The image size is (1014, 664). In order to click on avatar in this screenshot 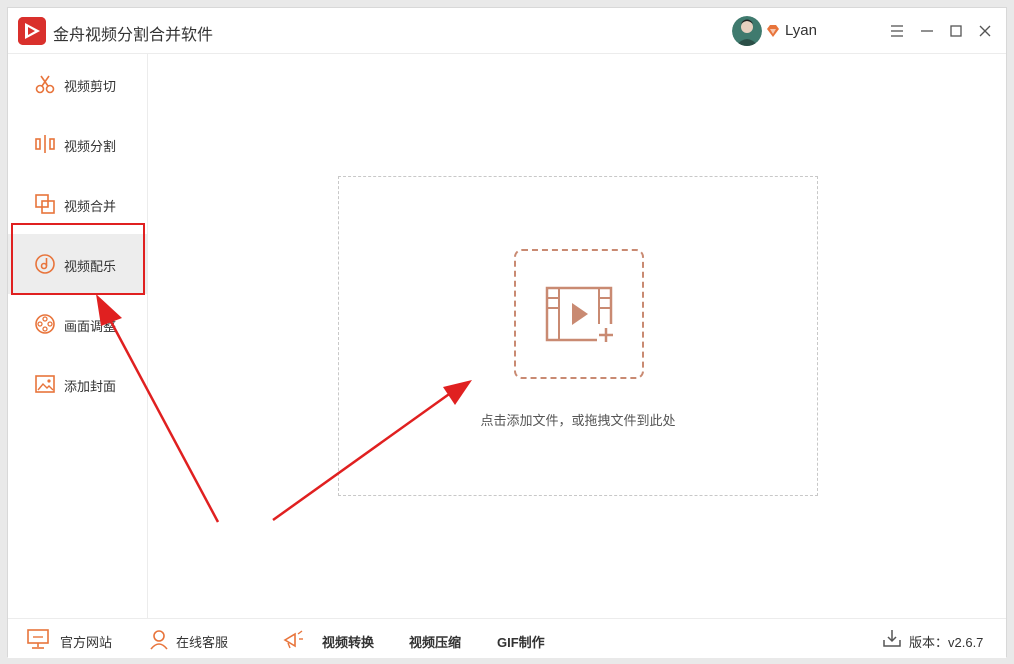, I will do `click(747, 31)`.